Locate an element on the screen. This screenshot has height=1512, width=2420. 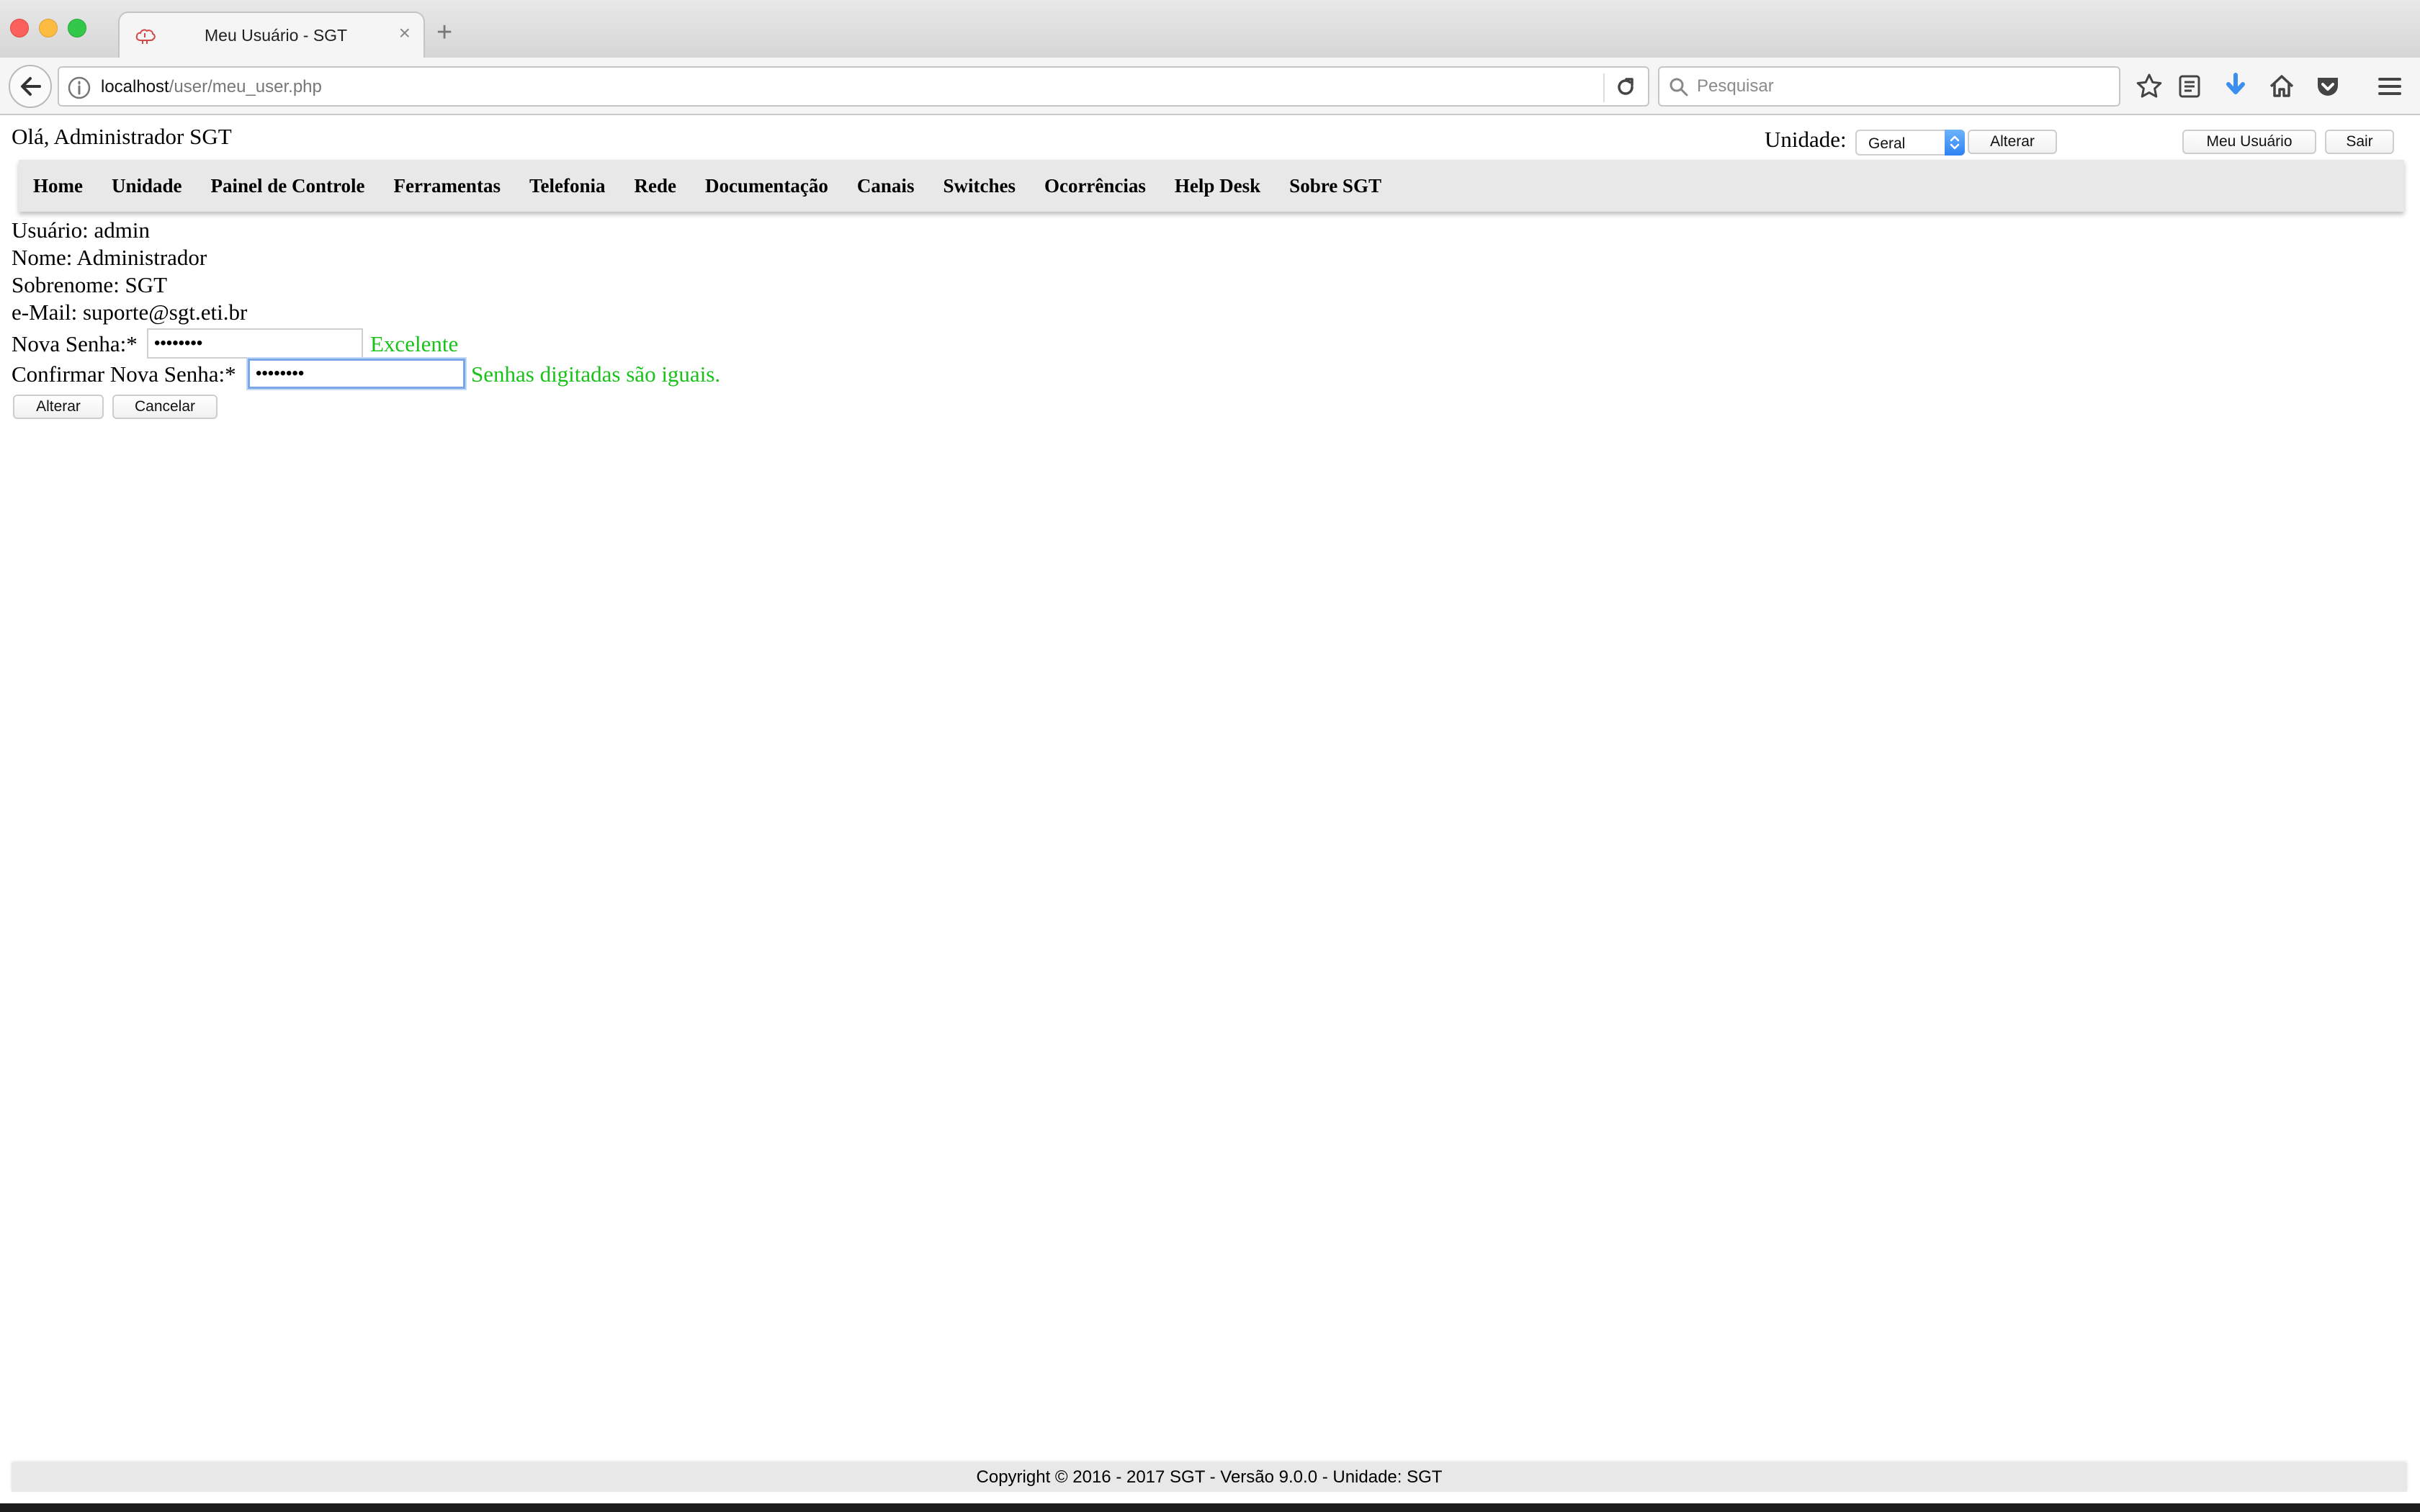
menu-item-home: Home is located at coordinates (58, 186).